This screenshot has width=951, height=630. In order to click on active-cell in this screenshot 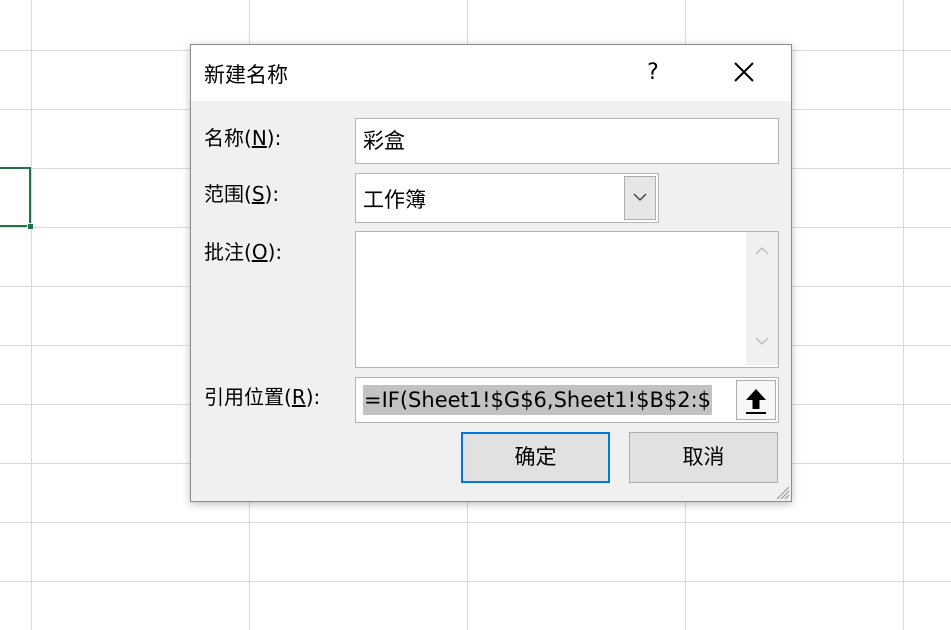, I will do `click(15, 197)`.